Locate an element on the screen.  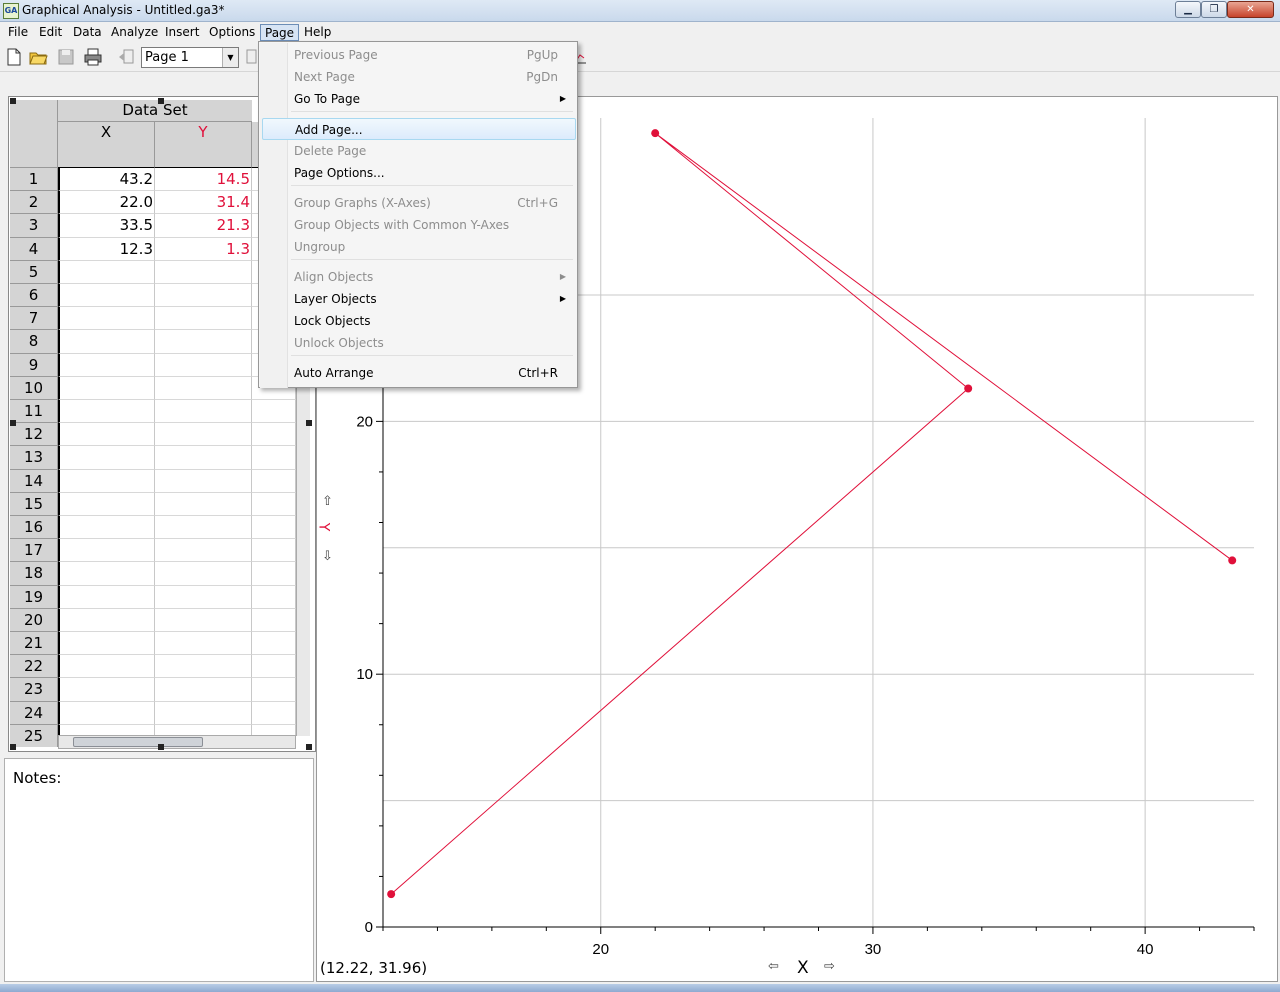
row-number: 6 is located at coordinates (34, 296).